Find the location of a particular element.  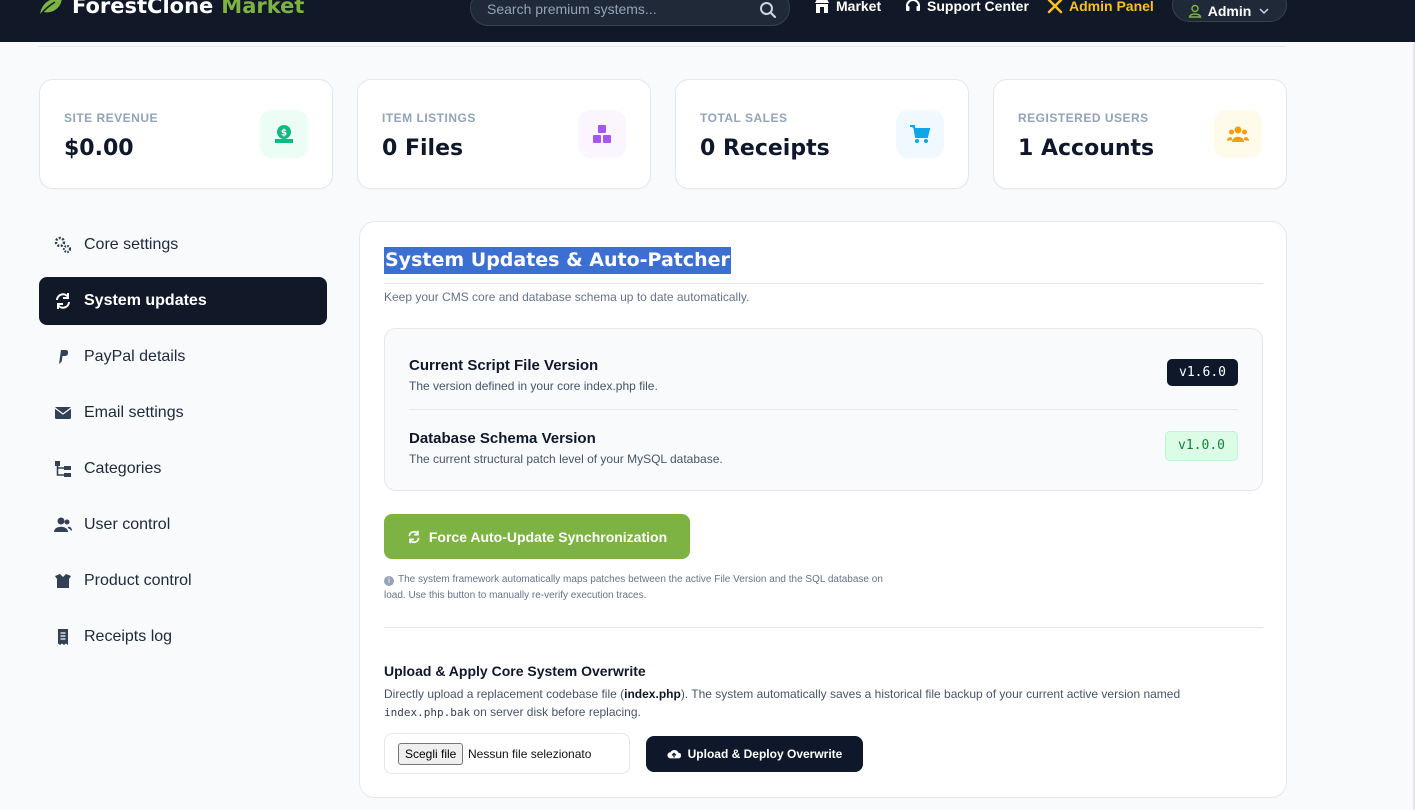

nav-admin-label: Admin Panel is located at coordinates (1111, 7).